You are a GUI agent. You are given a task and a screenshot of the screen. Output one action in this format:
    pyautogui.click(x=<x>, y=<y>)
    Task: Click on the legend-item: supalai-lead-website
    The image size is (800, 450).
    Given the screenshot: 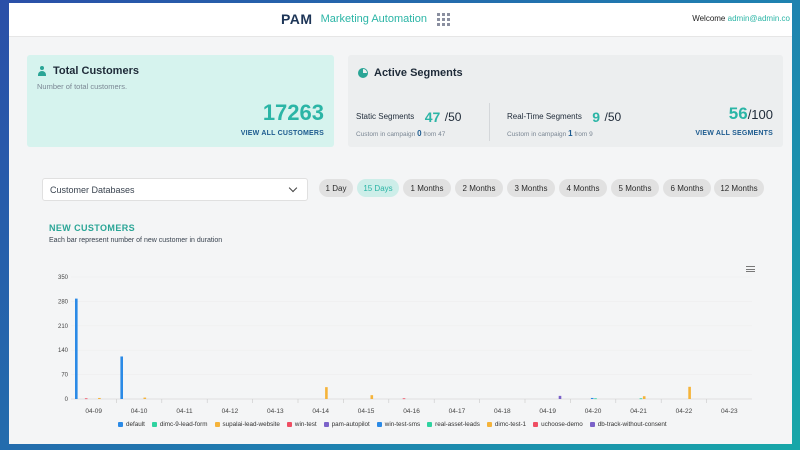 What is the action you would take?
    pyautogui.click(x=247, y=424)
    